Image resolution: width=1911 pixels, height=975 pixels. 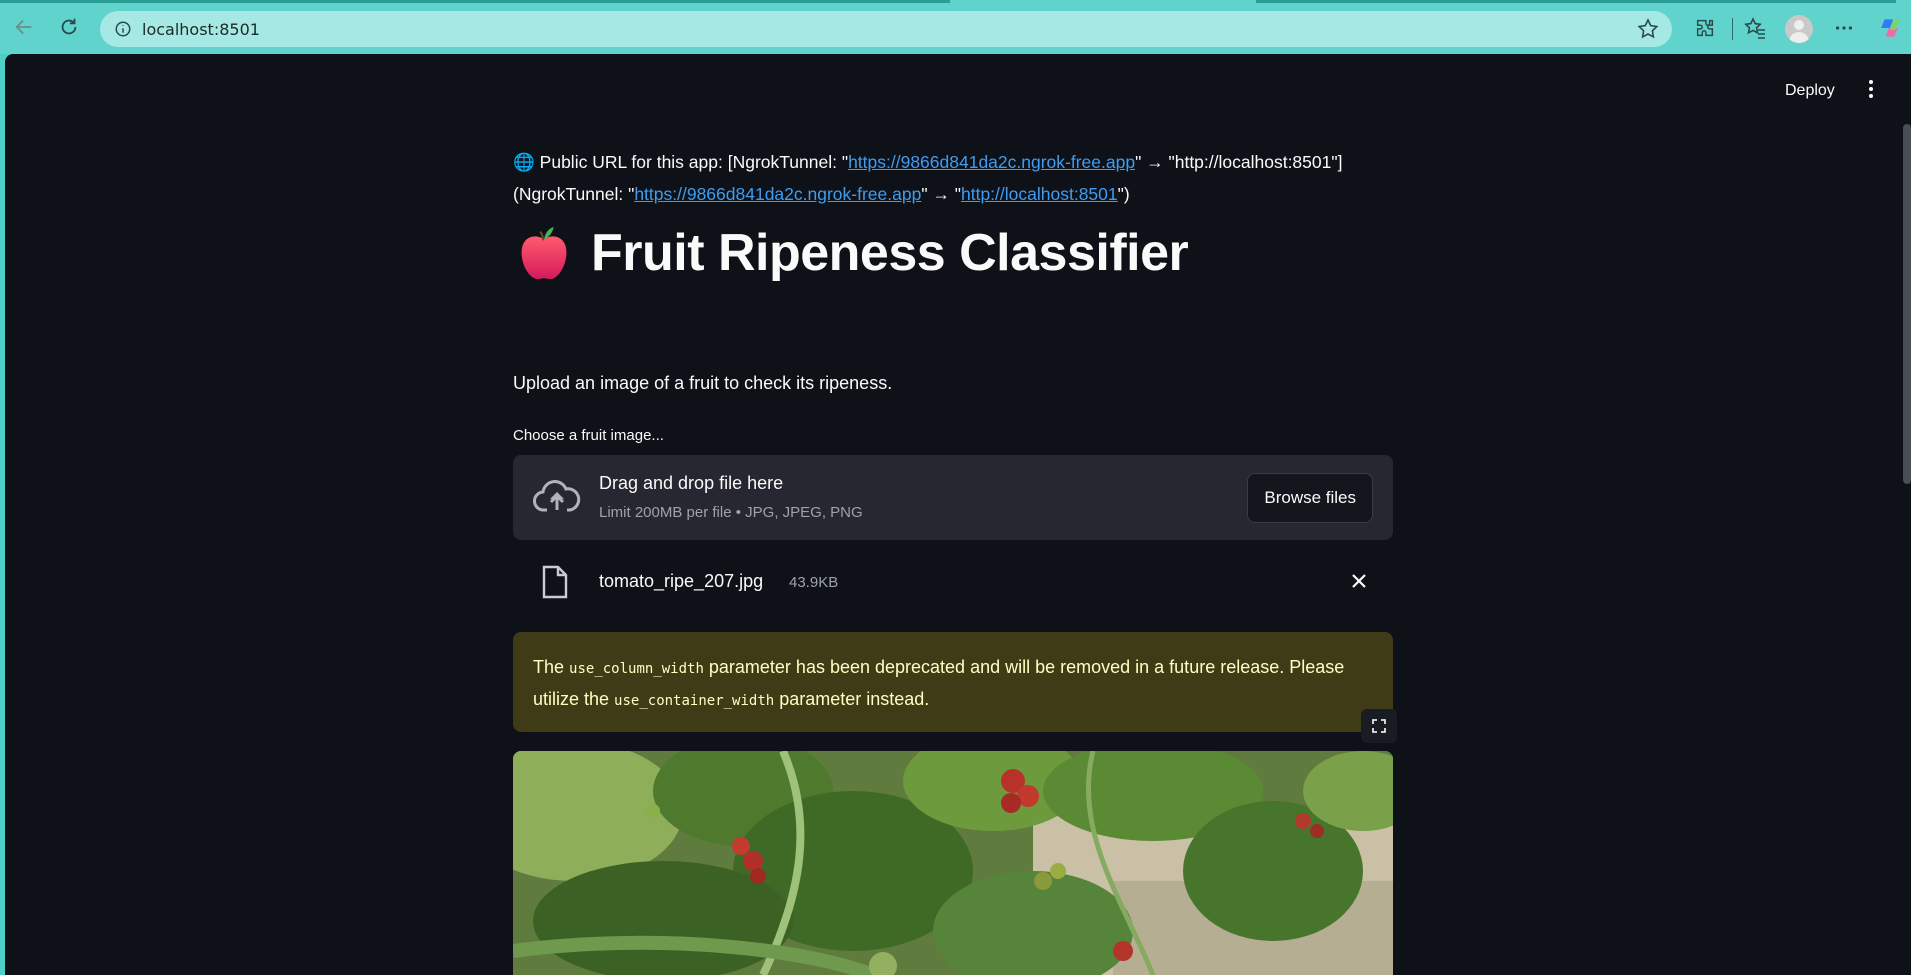 What do you see at coordinates (1039, 194) in the screenshot?
I see `localhost-link: http://localhost:8501` at bounding box center [1039, 194].